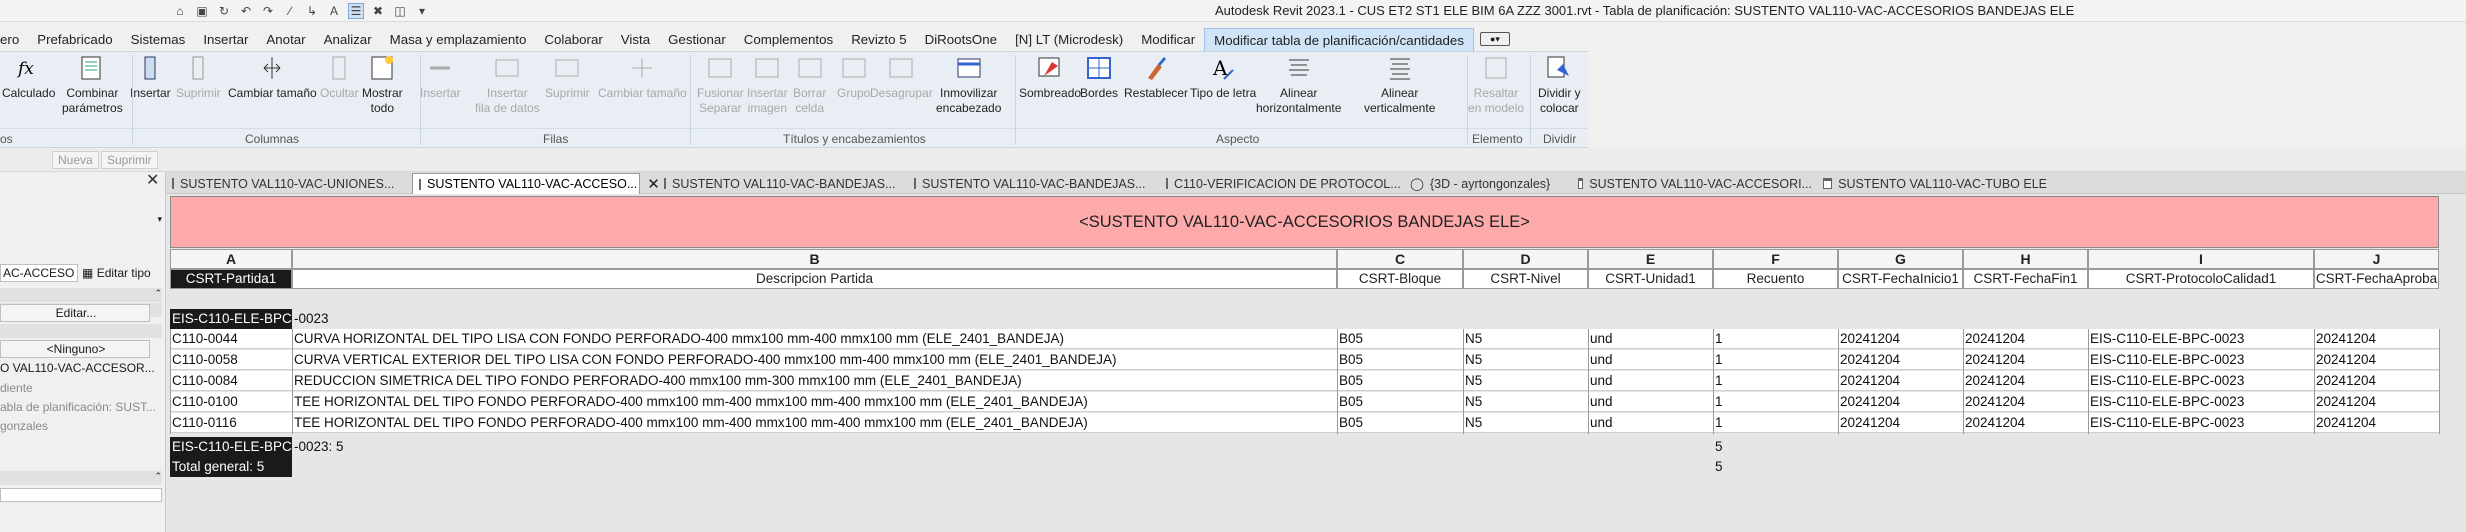  What do you see at coordinates (81, 219) in the screenshot?
I see `type-dropdown-arrow: ▾` at bounding box center [81, 219].